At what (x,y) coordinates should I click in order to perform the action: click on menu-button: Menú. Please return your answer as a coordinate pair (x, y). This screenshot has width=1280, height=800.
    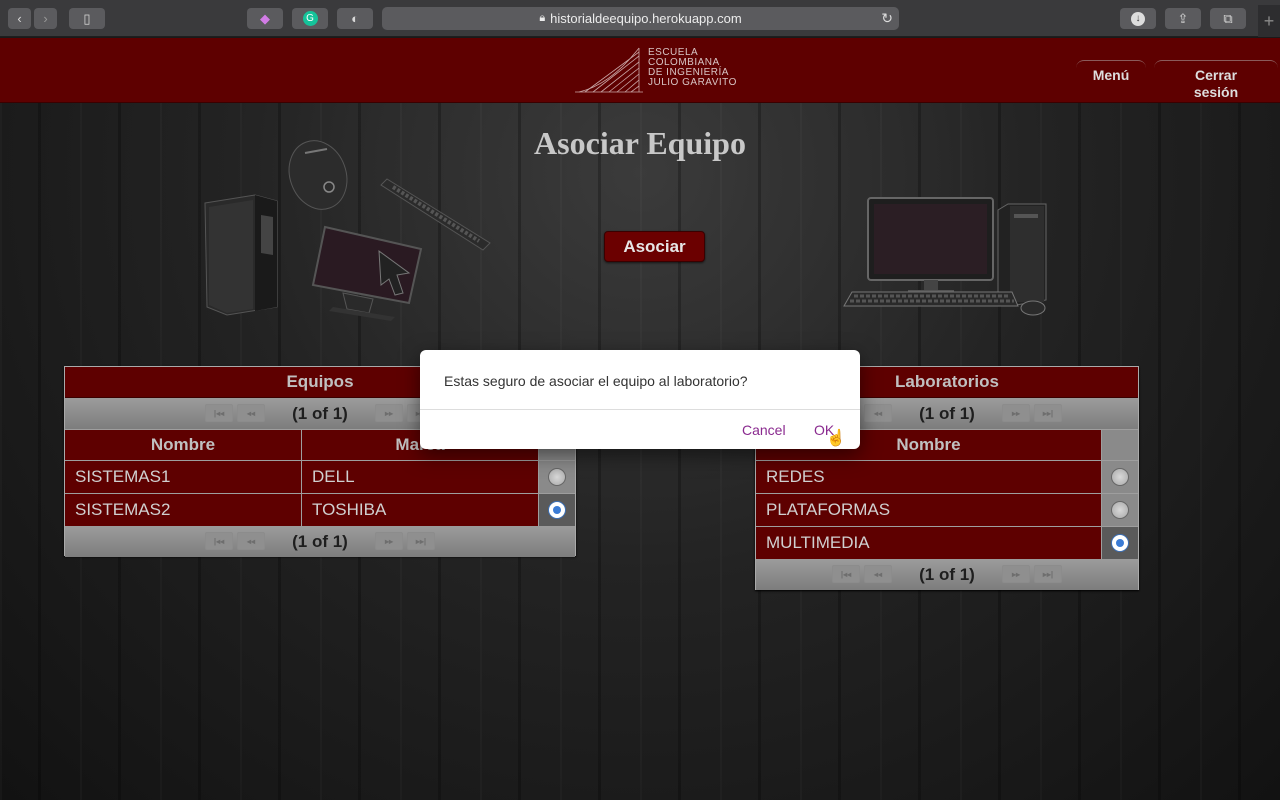
    Looking at the image, I should click on (1111, 72).